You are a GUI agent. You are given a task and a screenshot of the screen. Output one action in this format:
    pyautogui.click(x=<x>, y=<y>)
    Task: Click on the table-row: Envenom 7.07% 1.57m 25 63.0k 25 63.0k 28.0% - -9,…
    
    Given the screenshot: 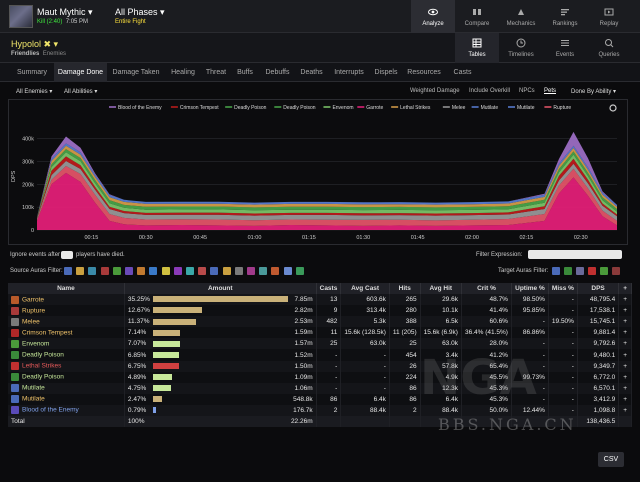 What is the action you would take?
    pyautogui.click(x=320, y=344)
    